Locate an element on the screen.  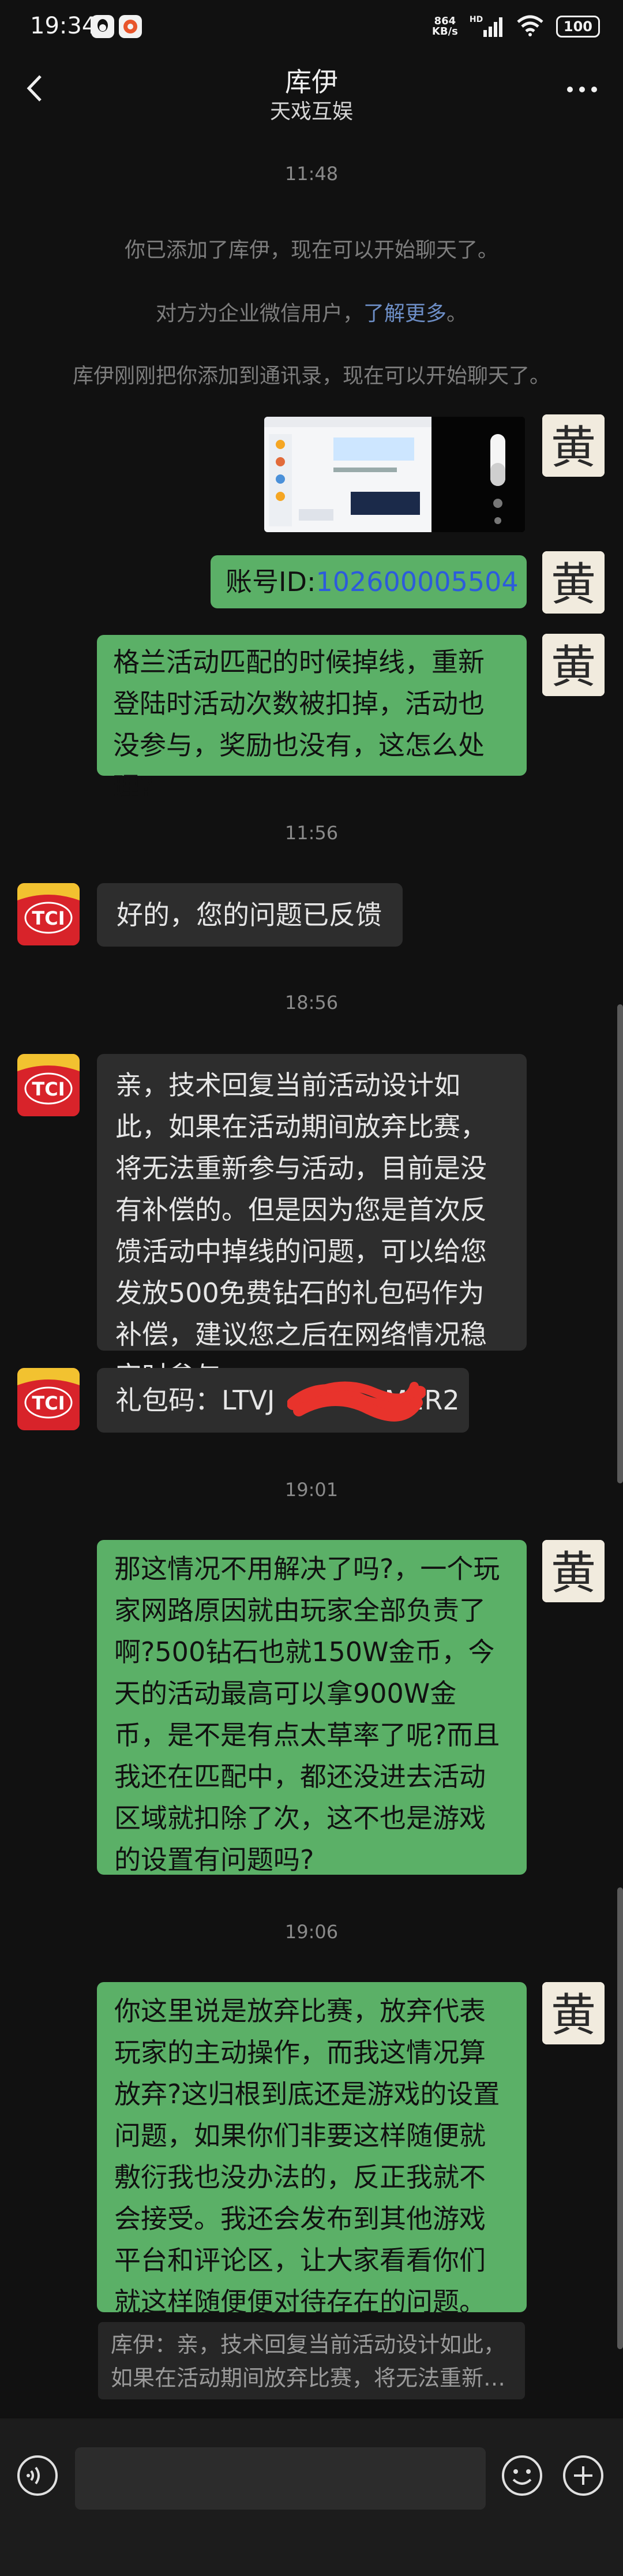
redaction-scribble-icon is located at coordinates (356, 1401).